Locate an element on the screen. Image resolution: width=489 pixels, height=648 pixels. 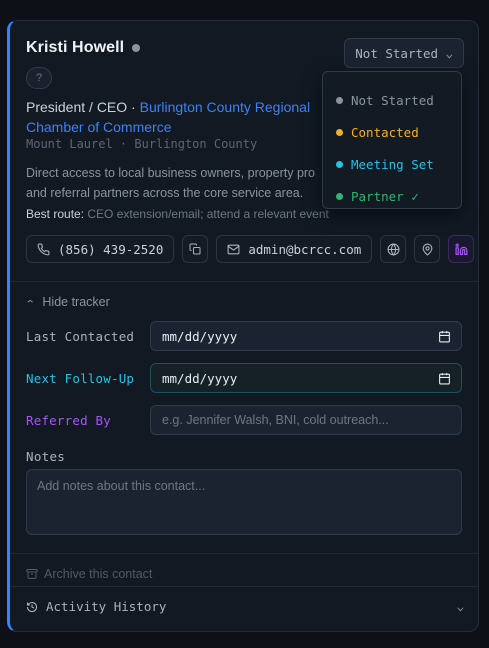
referred-by-label: Referred By is located at coordinates (68, 420).